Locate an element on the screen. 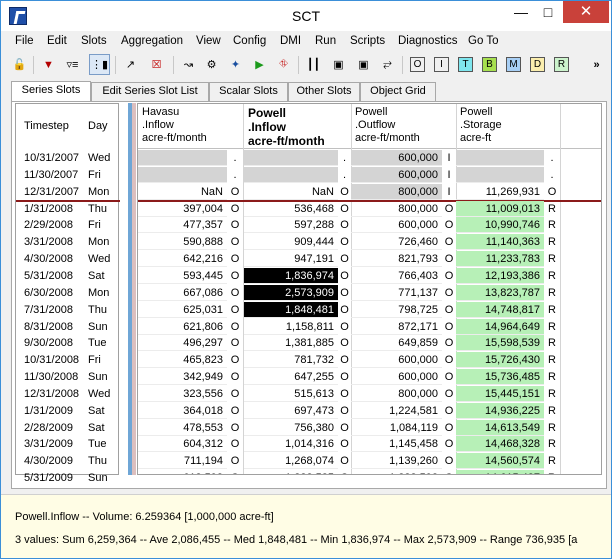  value-cell: 600,000 is located at coordinates (396, 225).